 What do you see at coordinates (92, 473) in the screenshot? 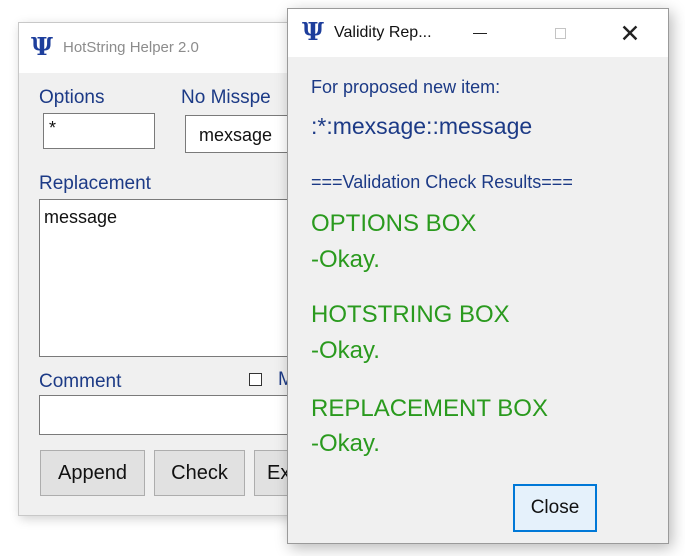
I see `append-button: Append` at bounding box center [92, 473].